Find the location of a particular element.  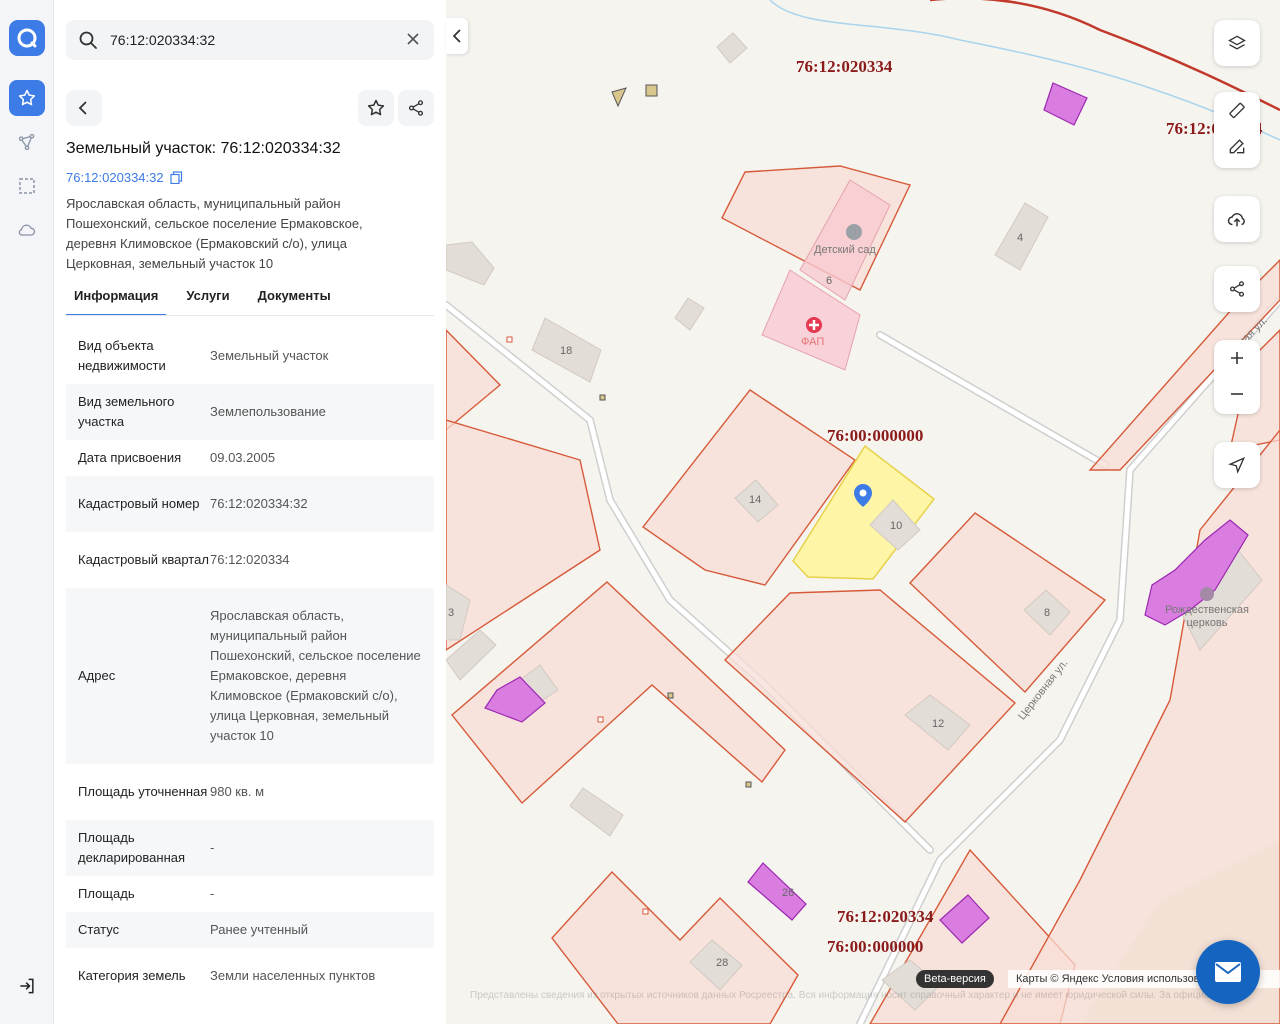

star-icon is located at coordinates (376, 107).